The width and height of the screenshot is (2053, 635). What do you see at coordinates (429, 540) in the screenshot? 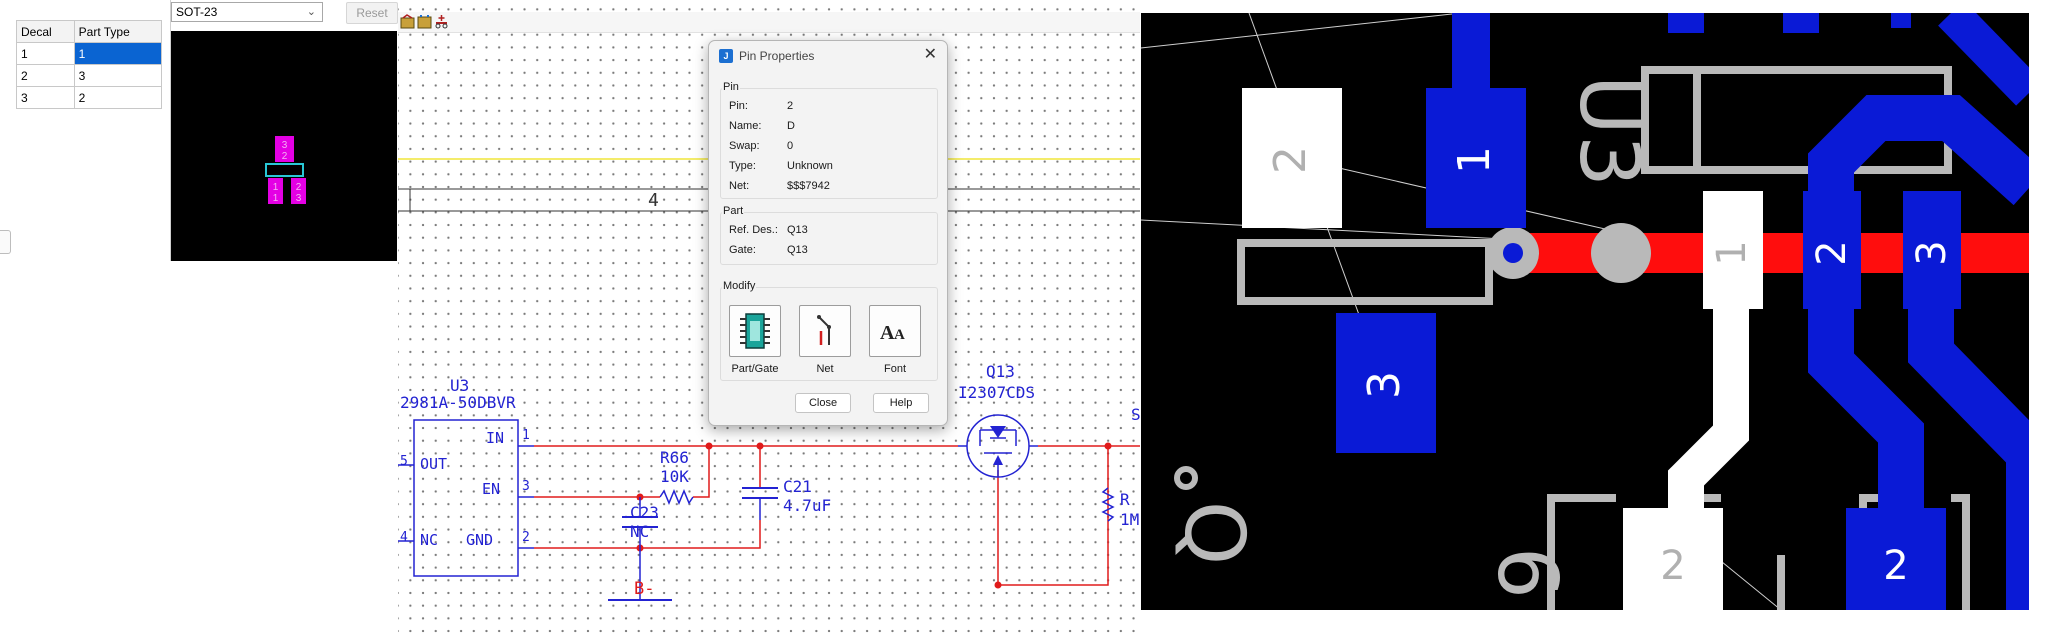
I see `u3-pin-nc: NC` at bounding box center [429, 540].